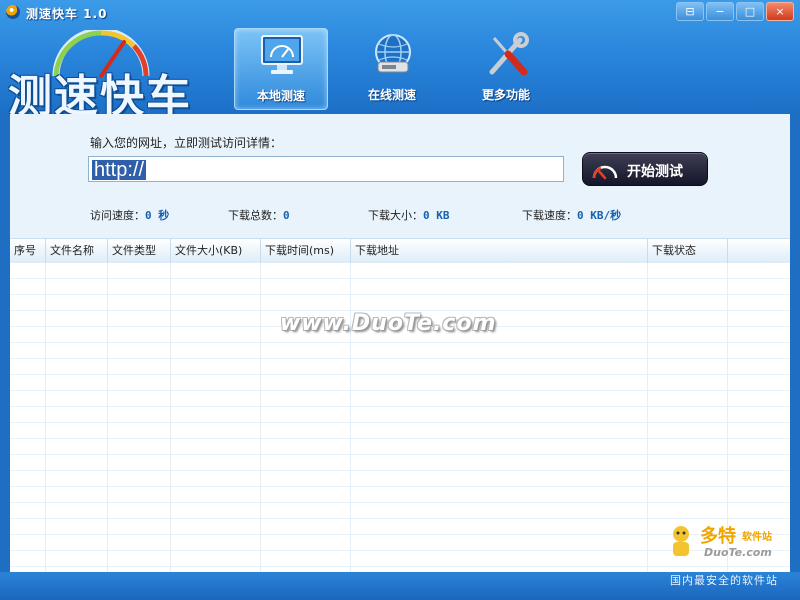  I want to click on mascot-icon, so click(681, 541).